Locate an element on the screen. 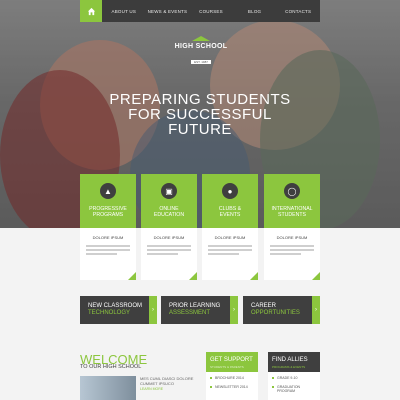 The width and height of the screenshot is (400, 400). banner-subtitle: TECHNOLOGY is located at coordinates (109, 313).